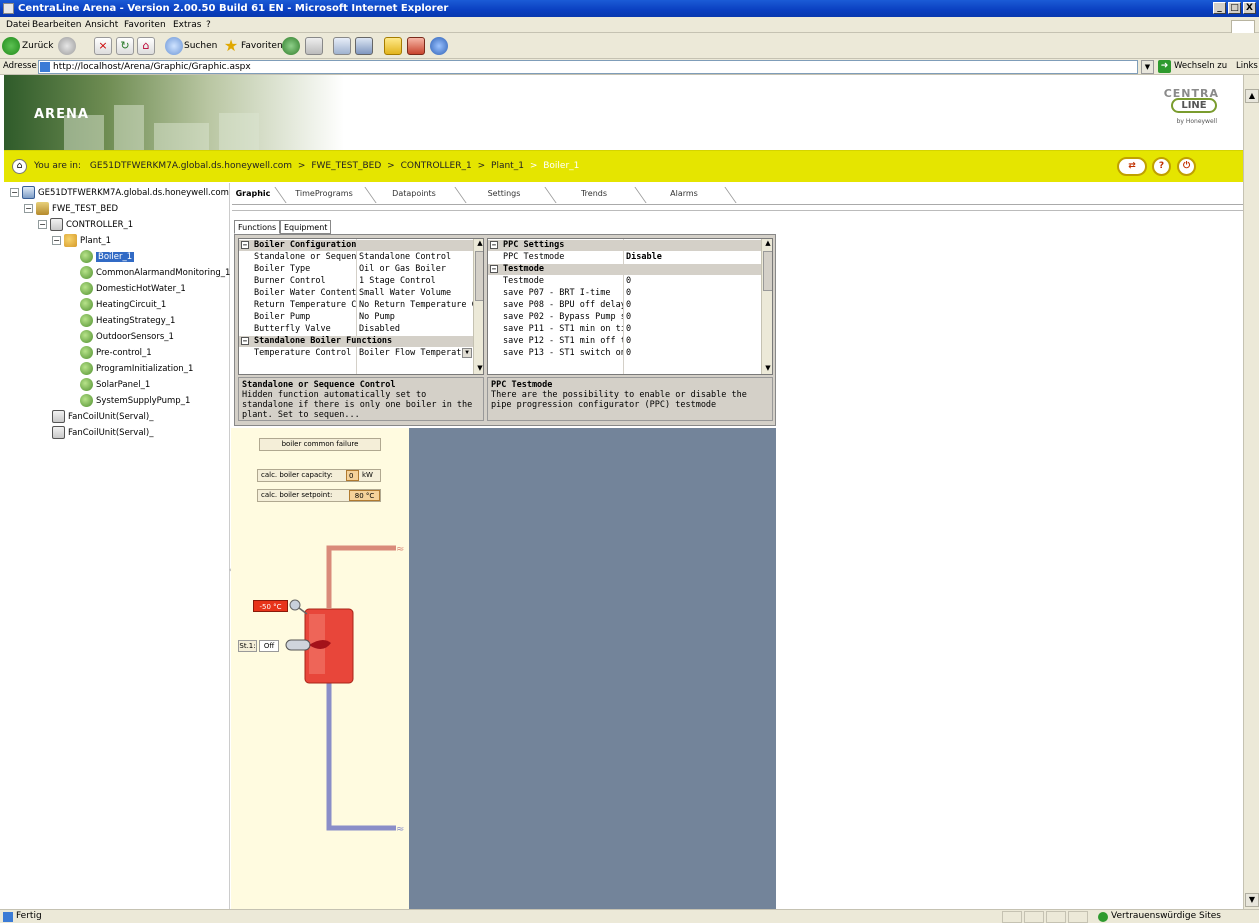 The image size is (1259, 923). I want to click on menu-ansicht: Ansicht, so click(101, 25).